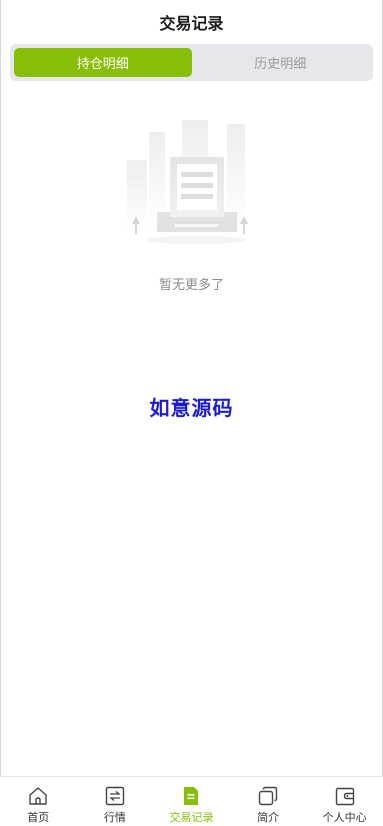 The image size is (383, 826). I want to click on header: 交易记录, so click(191, 22).